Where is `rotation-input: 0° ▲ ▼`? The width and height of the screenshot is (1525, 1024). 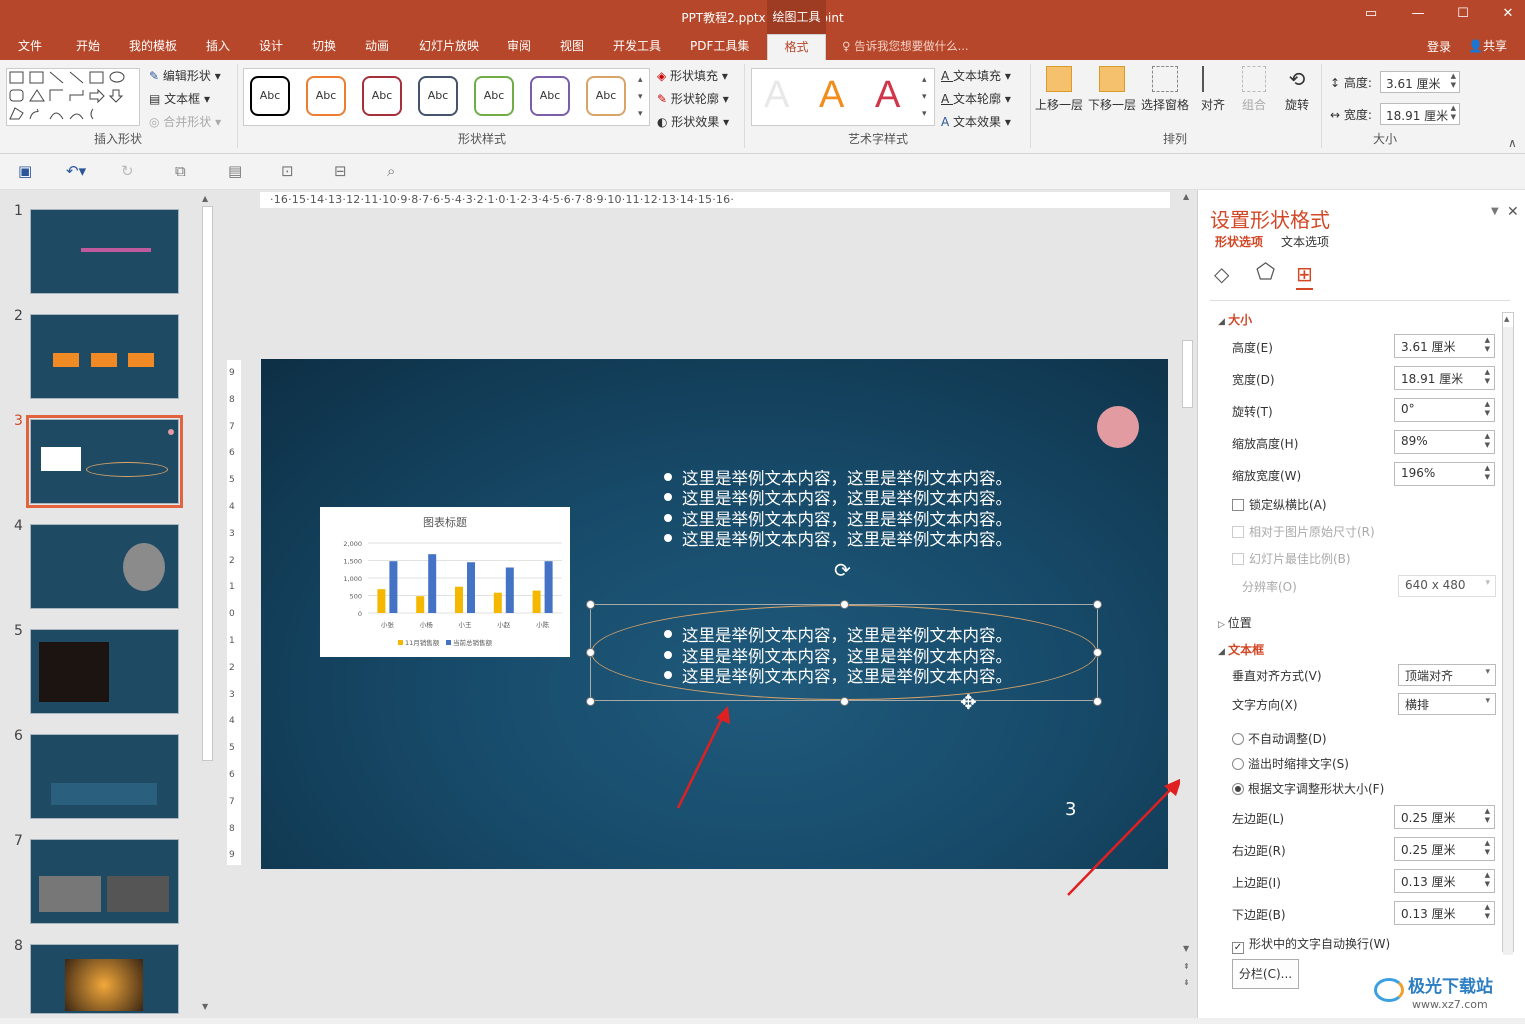
rotation-input: 0° ▲ ▼ is located at coordinates (1444, 410).